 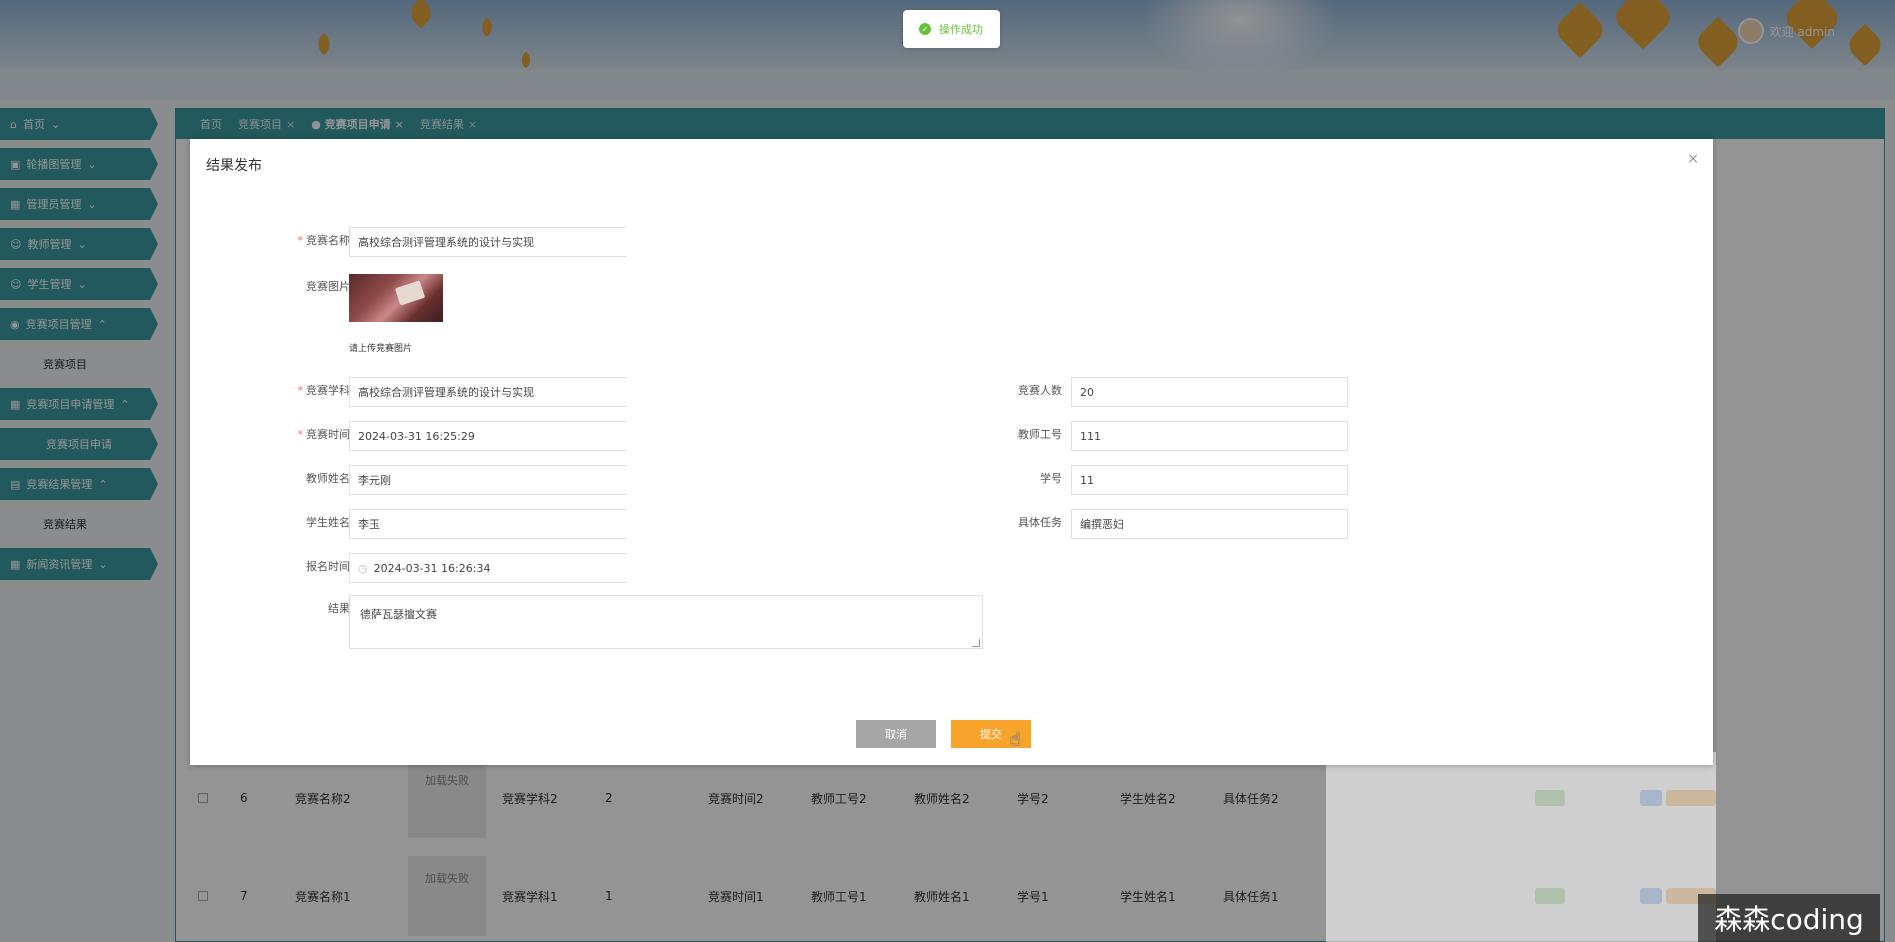 What do you see at coordinates (1209, 436) in the screenshot?
I see `teacher-no-input: 111` at bounding box center [1209, 436].